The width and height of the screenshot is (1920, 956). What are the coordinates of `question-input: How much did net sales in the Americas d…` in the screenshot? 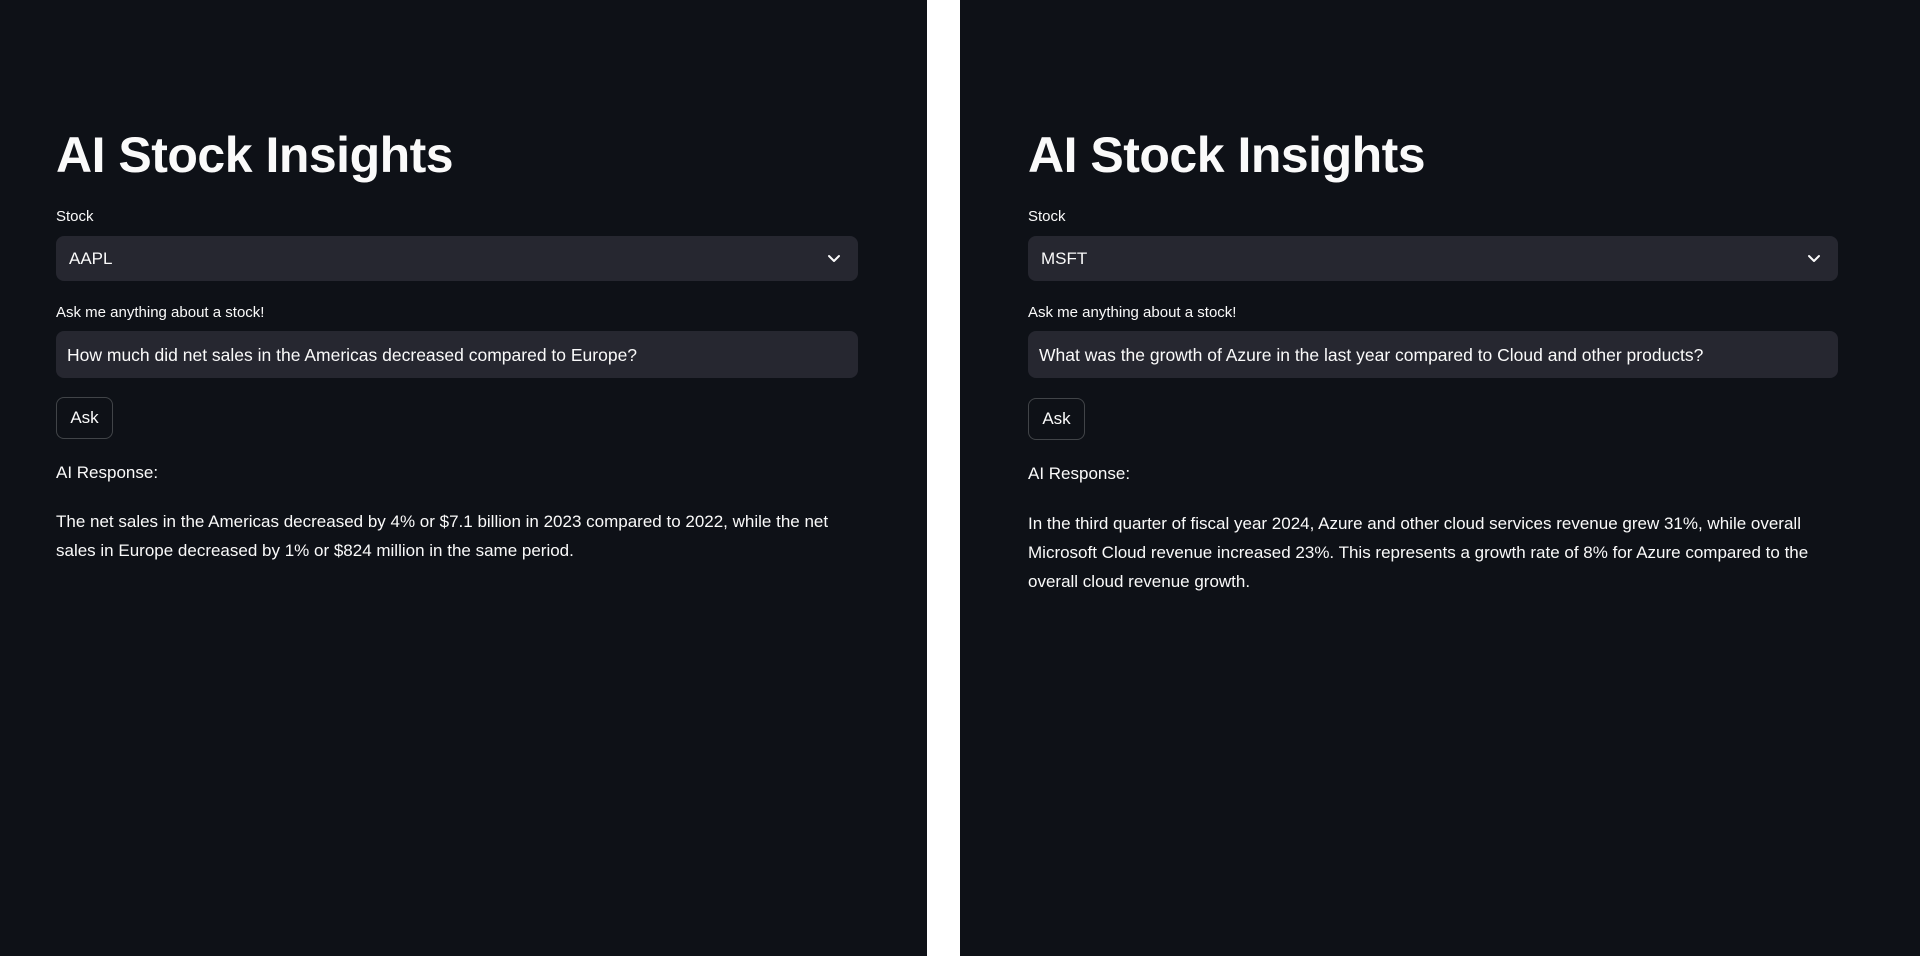 It's located at (457, 354).